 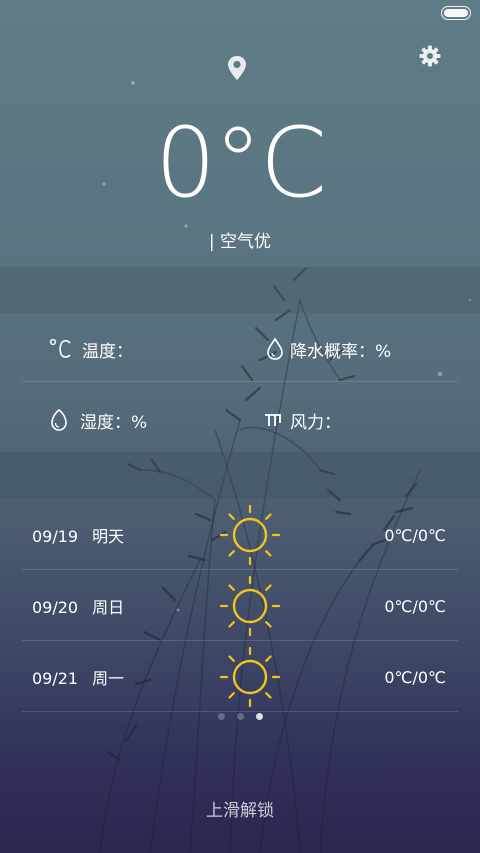 I want to click on forecast-date-text: 09/21, so click(x=55, y=678).